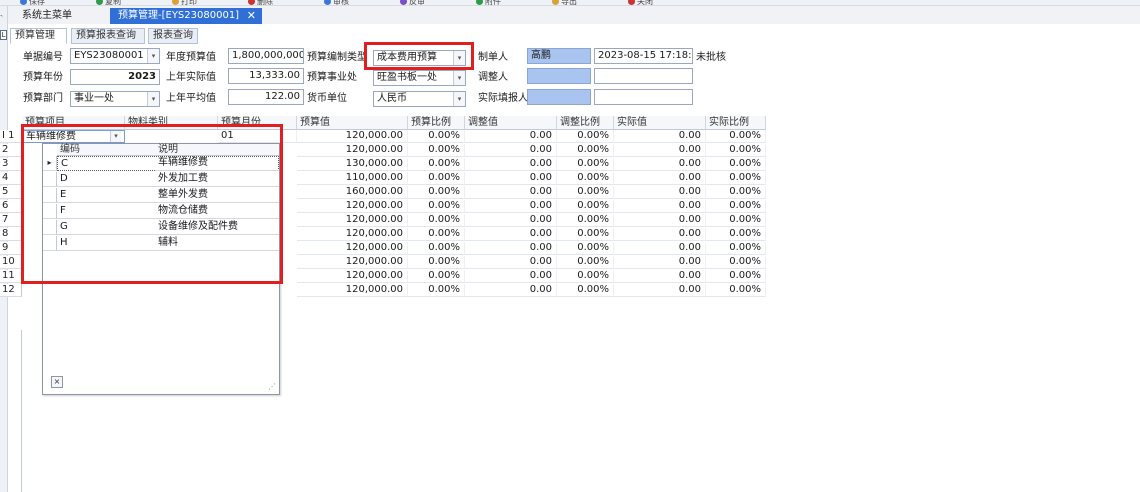  I want to click on toolbar-button: 复制, so click(108, 2).